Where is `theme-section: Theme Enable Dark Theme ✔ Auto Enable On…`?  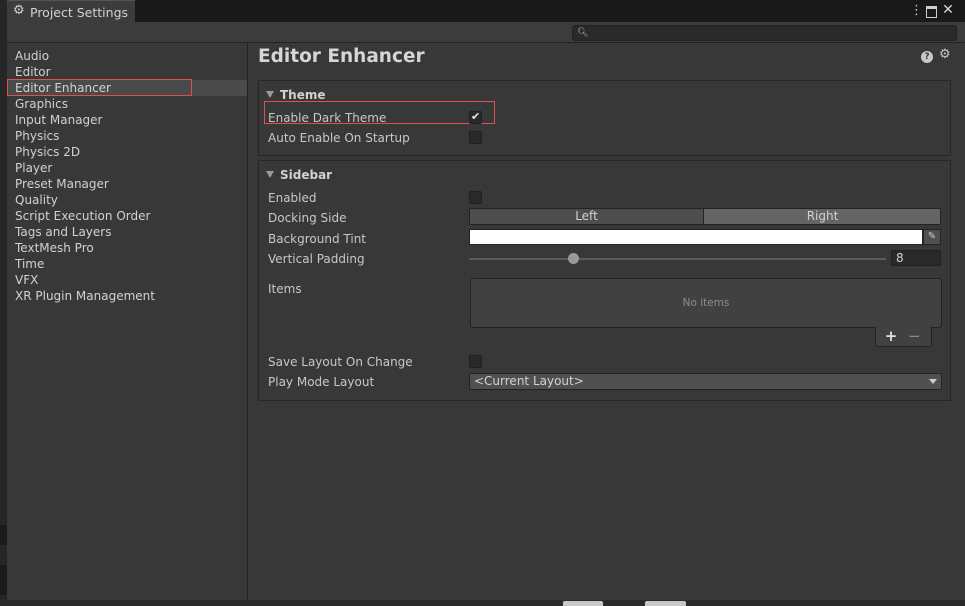 theme-section: Theme Enable Dark Theme ✔ Auto Enable On… is located at coordinates (604, 118).